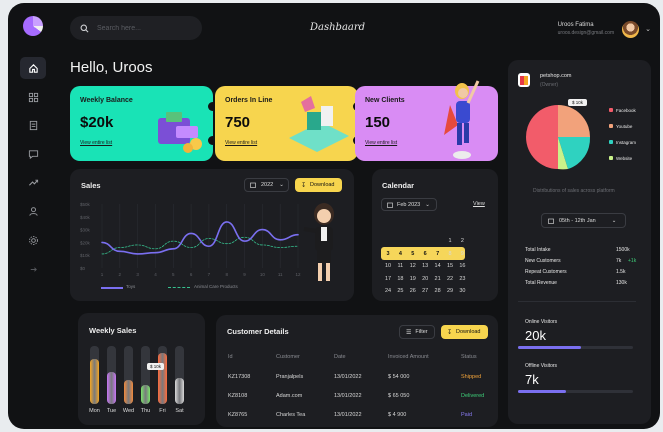 This screenshot has width=663, height=432. What do you see at coordinates (399, 396) in the screenshot?
I see `table-cell-amount: $ 65 050` at bounding box center [399, 396].